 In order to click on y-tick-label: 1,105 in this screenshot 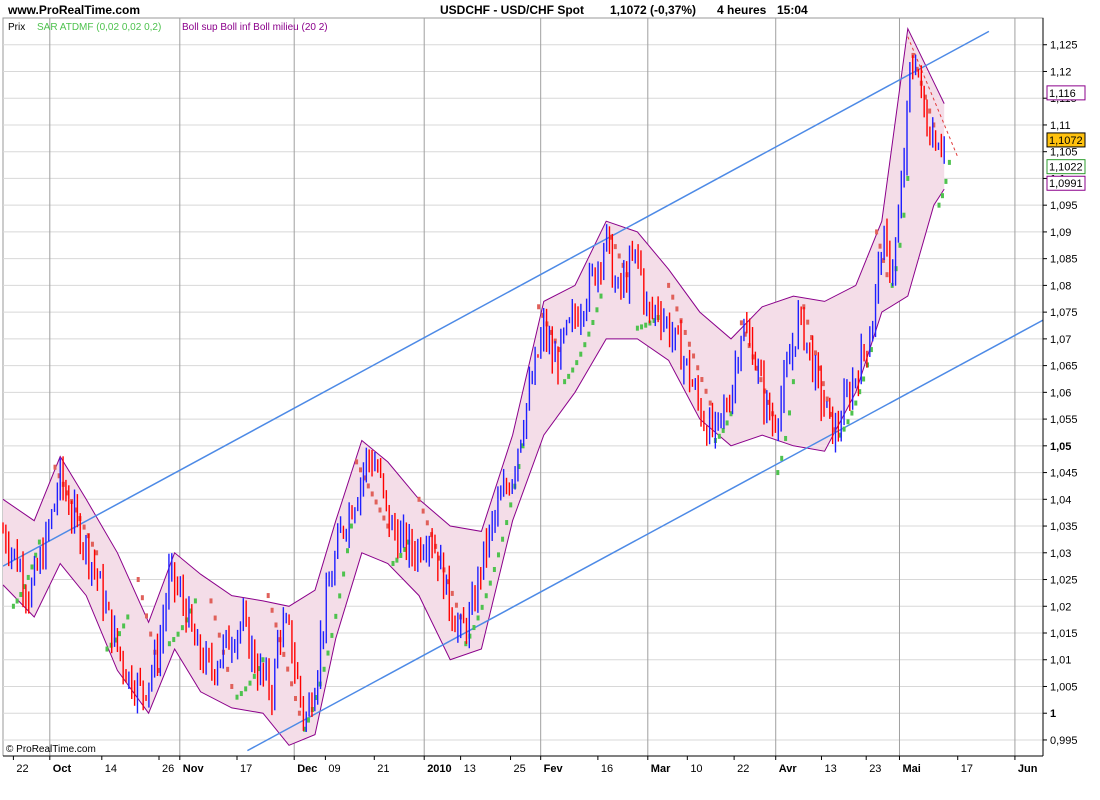, I will do `click(1064, 153)`.